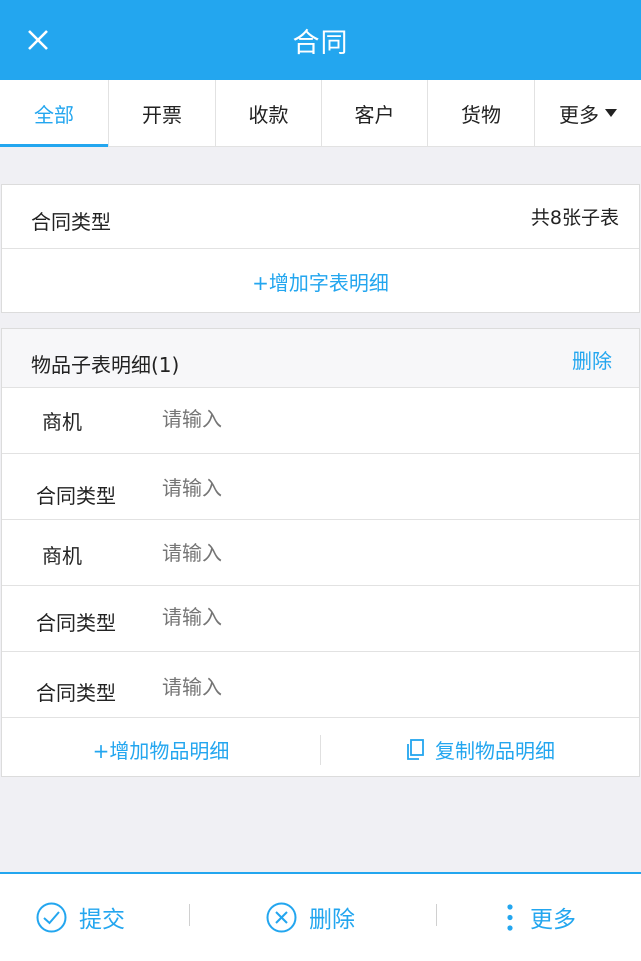 This screenshot has width=641, height=961. Describe the element at coordinates (38, 40) in the screenshot. I see `close-icon` at that location.